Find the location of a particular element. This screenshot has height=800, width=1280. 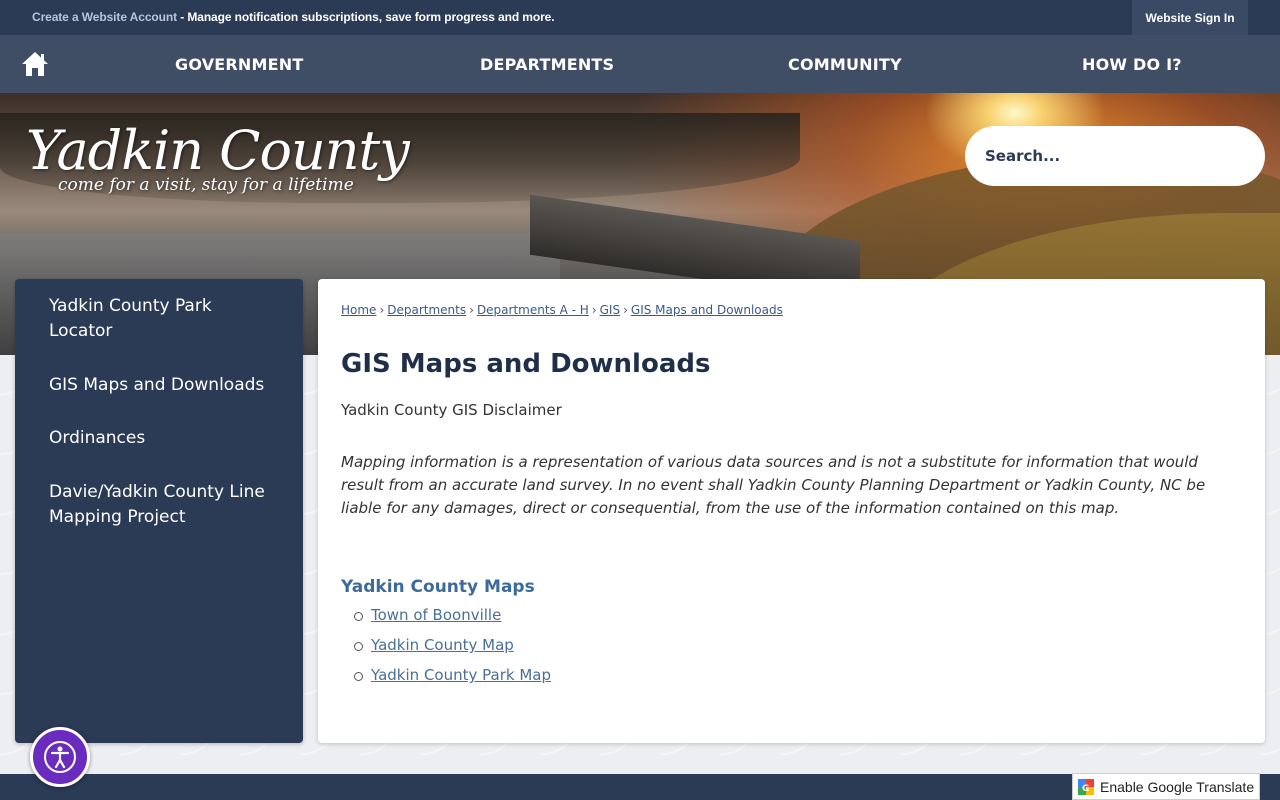

logo-name: Yadkin County is located at coordinates (218, 150).